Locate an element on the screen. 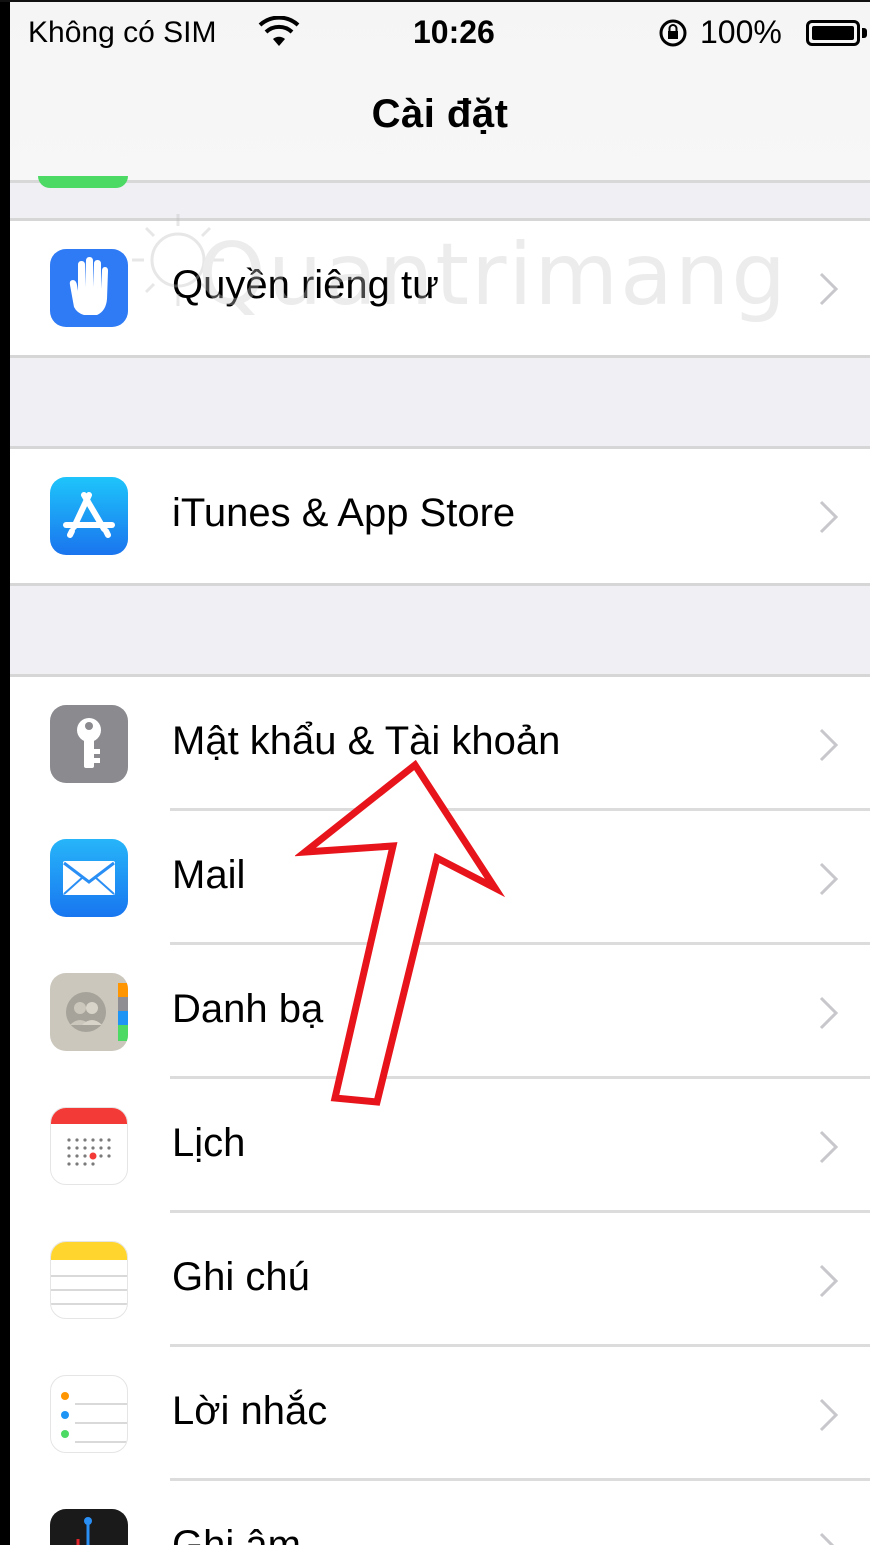 This screenshot has width=870, height=1545. settings-row-label: iTunes & App Store is located at coordinates (344, 513).